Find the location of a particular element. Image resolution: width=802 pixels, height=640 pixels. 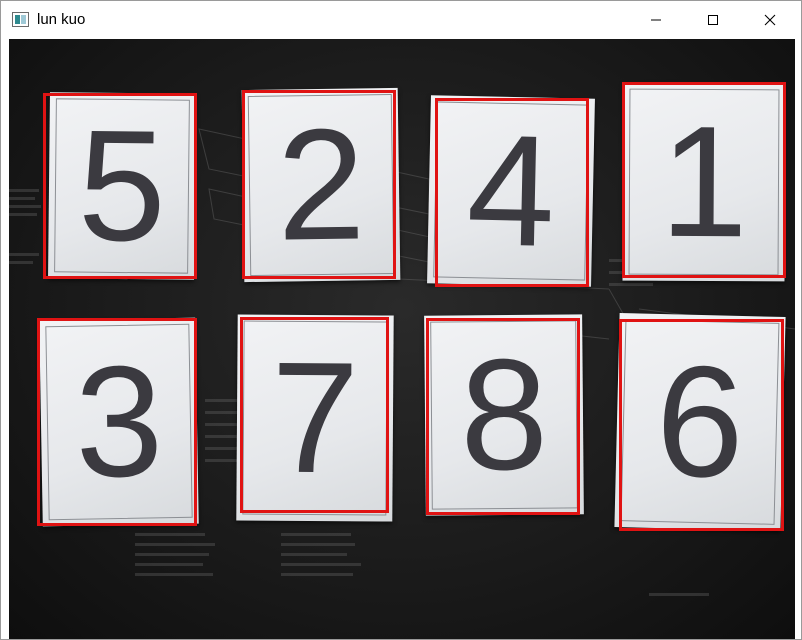

icon-pane-right is located at coordinates (23, 19).